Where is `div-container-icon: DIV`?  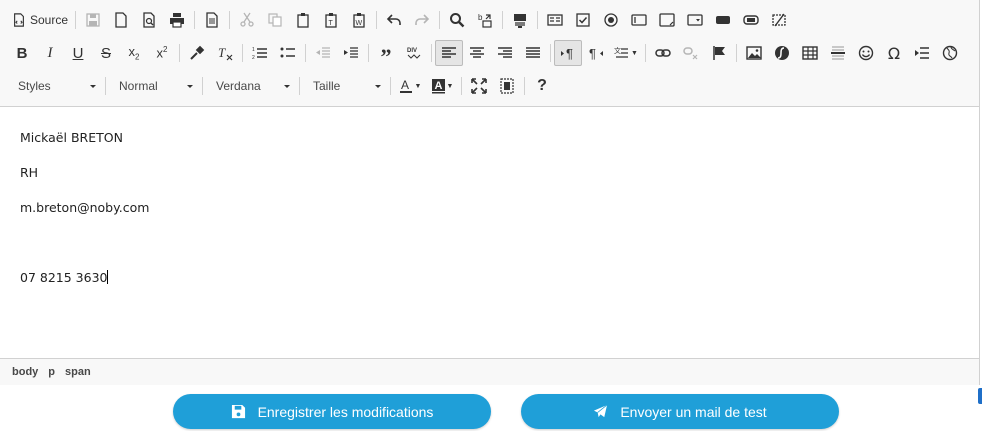
div-container-icon: DIV is located at coordinates (414, 53).